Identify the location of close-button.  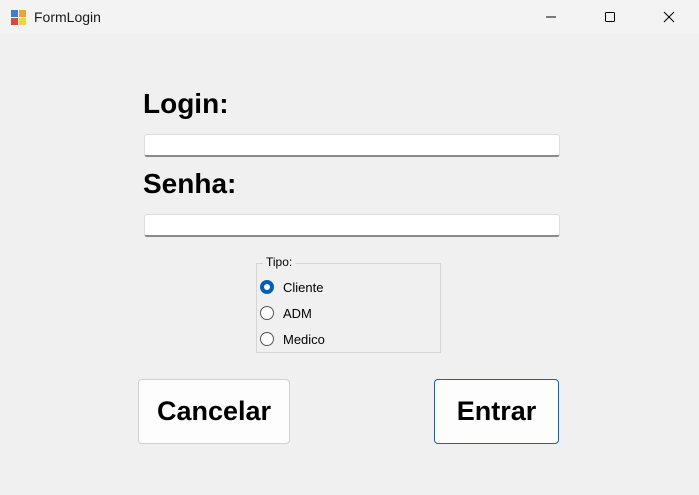
(669, 17).